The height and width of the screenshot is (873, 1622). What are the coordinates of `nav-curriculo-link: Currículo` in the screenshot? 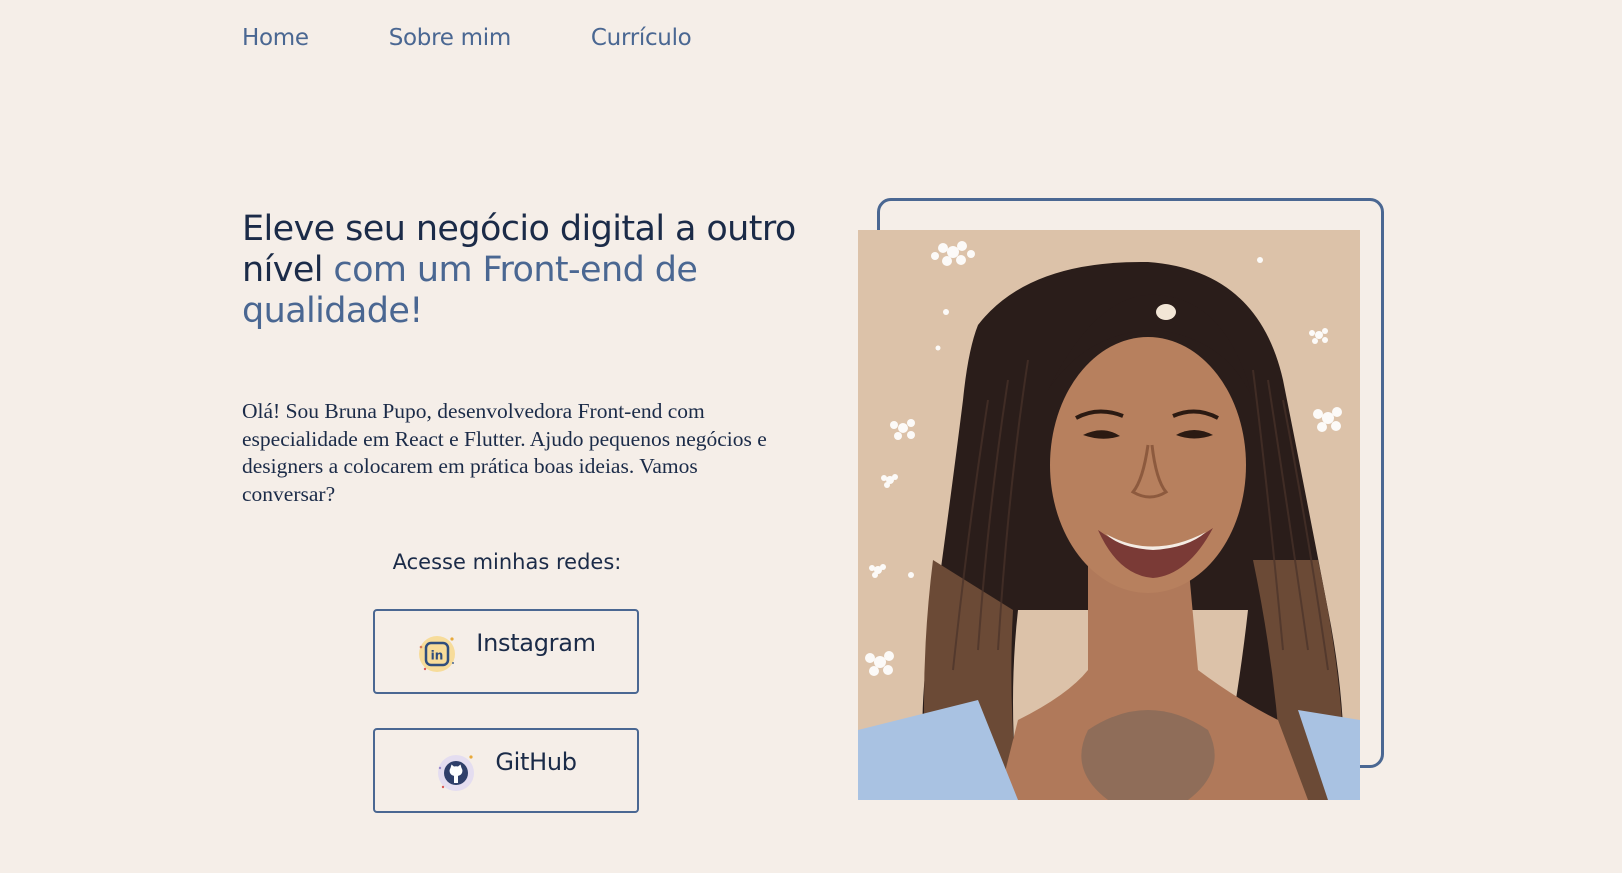 It's located at (641, 38).